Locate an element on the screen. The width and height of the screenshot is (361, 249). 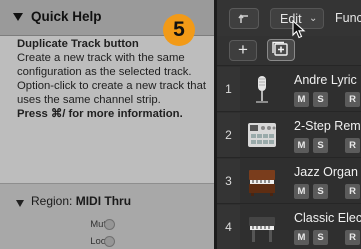
track-row: 4 Classic Elec M S R is located at coordinates (289, 227).